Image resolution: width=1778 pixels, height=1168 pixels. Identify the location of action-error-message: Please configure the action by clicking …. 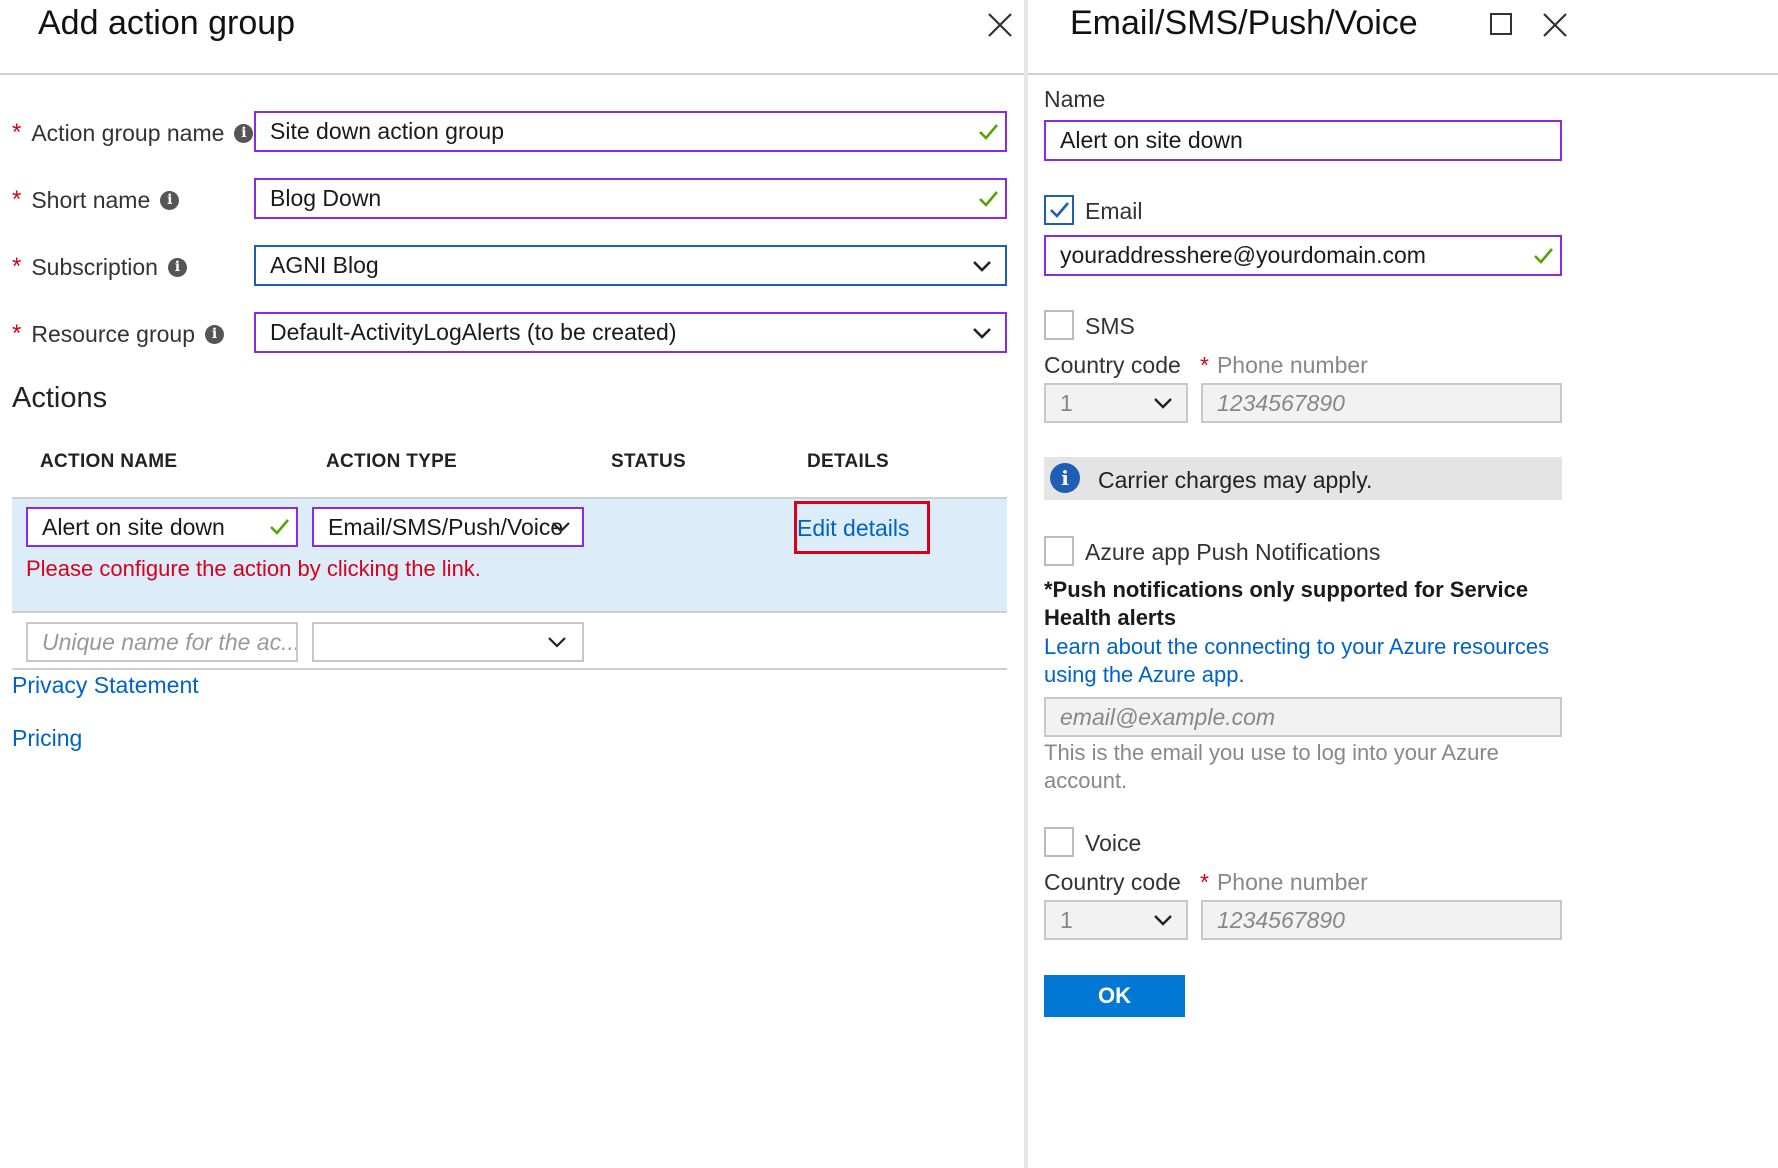
(253, 568).